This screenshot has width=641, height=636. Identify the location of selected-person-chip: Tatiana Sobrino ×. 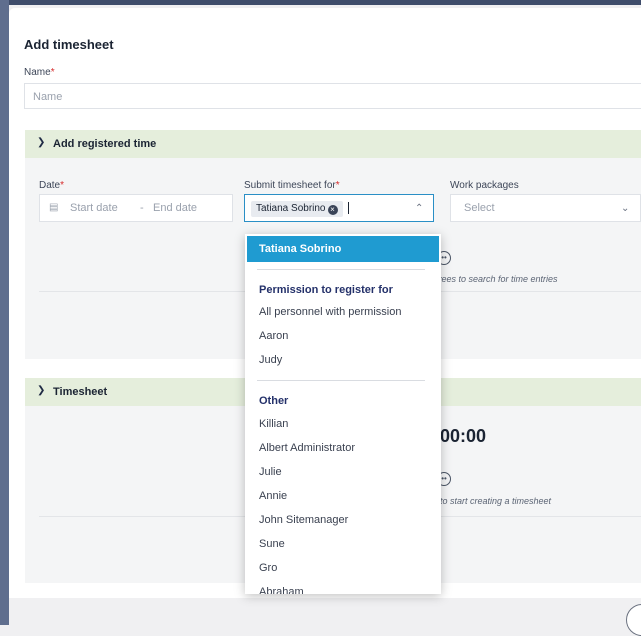
(297, 209).